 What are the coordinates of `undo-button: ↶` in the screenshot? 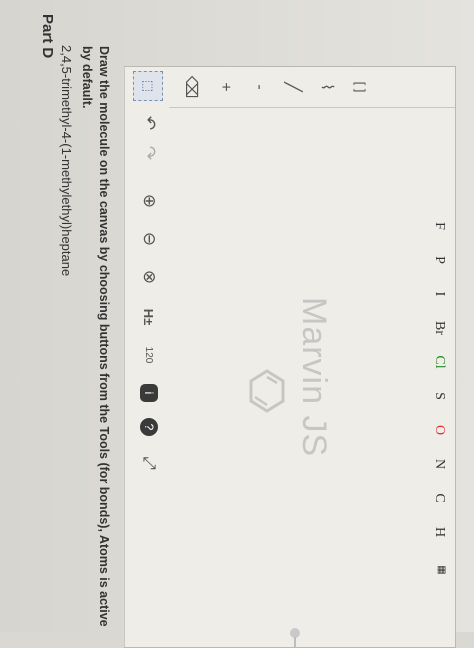 It's located at (149, 123).